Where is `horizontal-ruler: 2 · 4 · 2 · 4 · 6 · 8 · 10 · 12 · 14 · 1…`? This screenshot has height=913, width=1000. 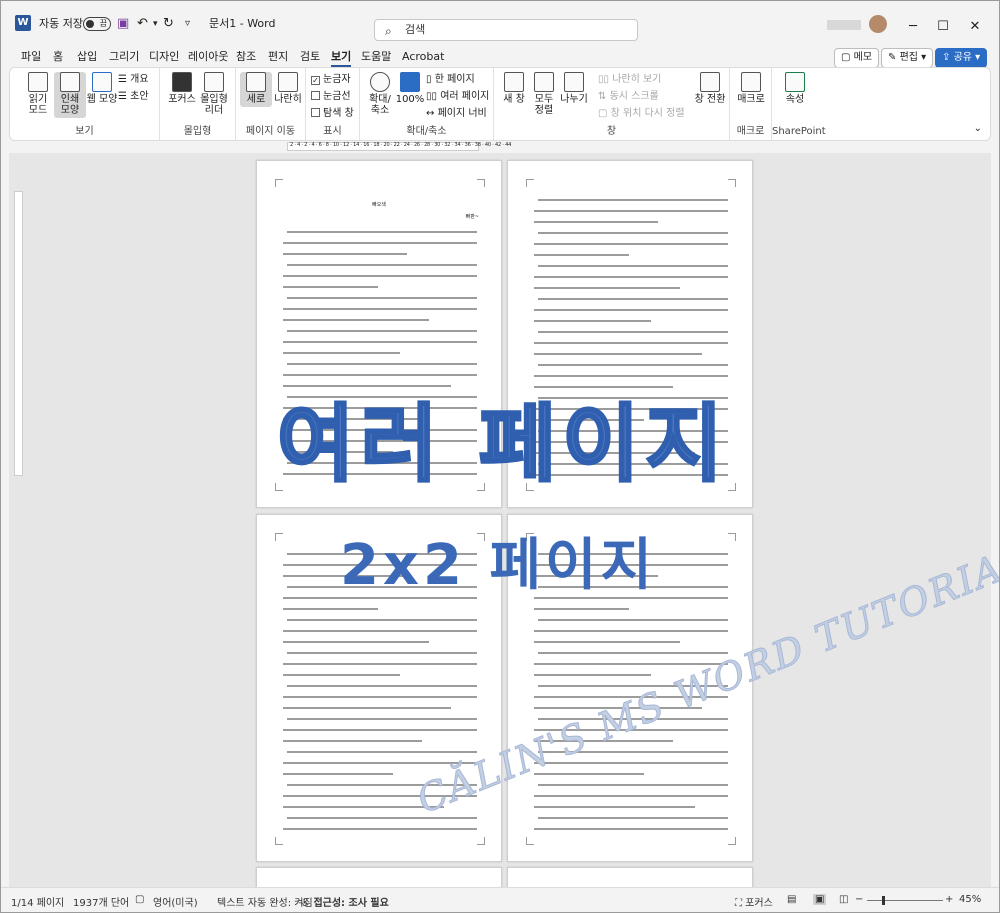
horizontal-ruler: 2 · 4 · 2 · 4 · 6 · 8 · 10 · 12 · 14 · 1… is located at coordinates (399, 146).